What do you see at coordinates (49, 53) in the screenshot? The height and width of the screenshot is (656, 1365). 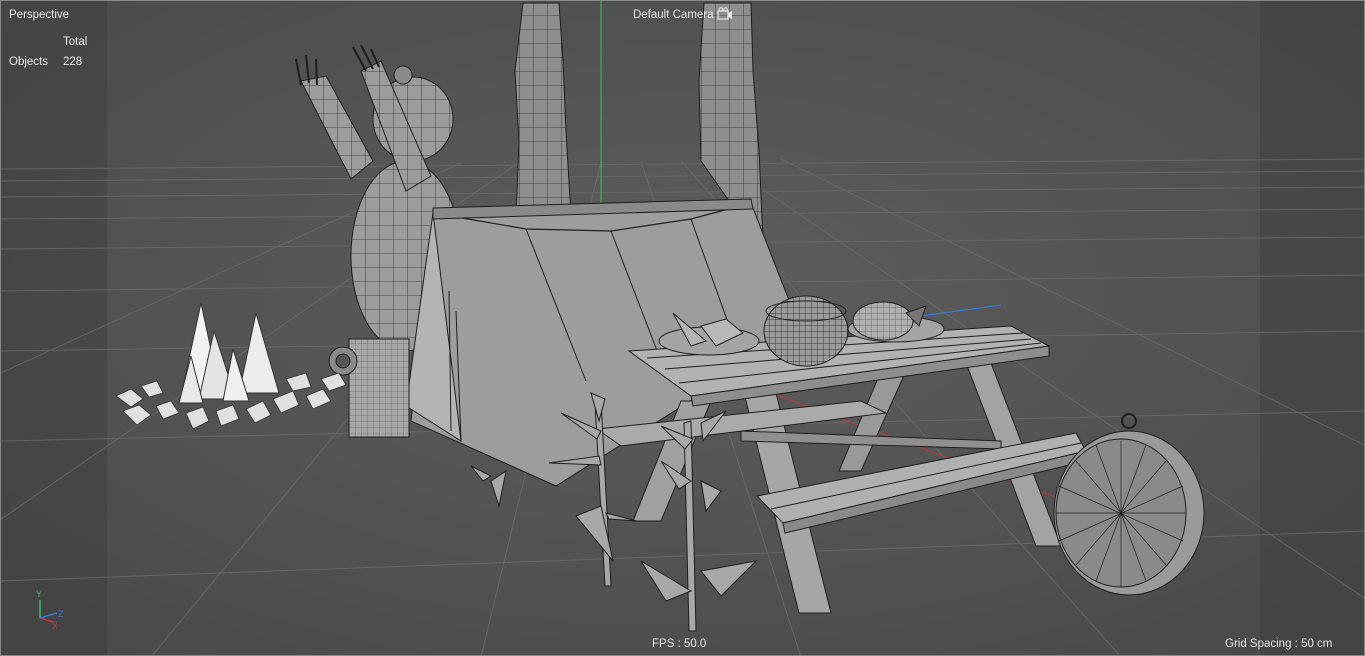 I see `scene-stats-panel: Total Objects 228` at bounding box center [49, 53].